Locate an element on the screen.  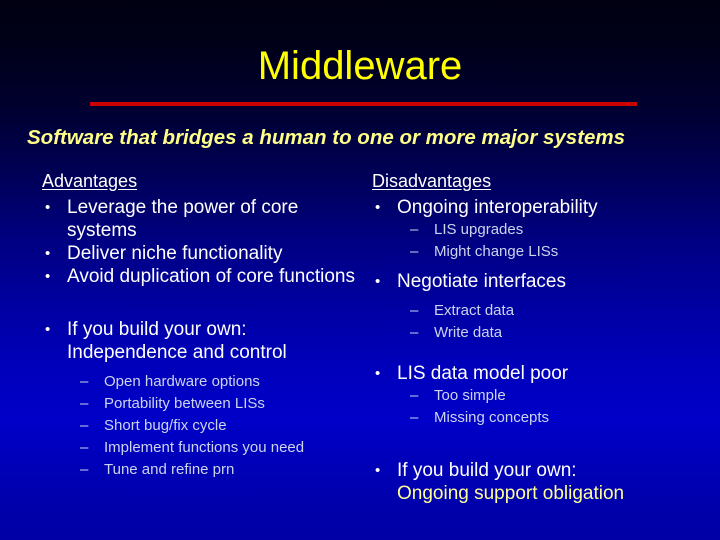
sub-list-item: – Missing concepts is located at coordinates (537, 418).